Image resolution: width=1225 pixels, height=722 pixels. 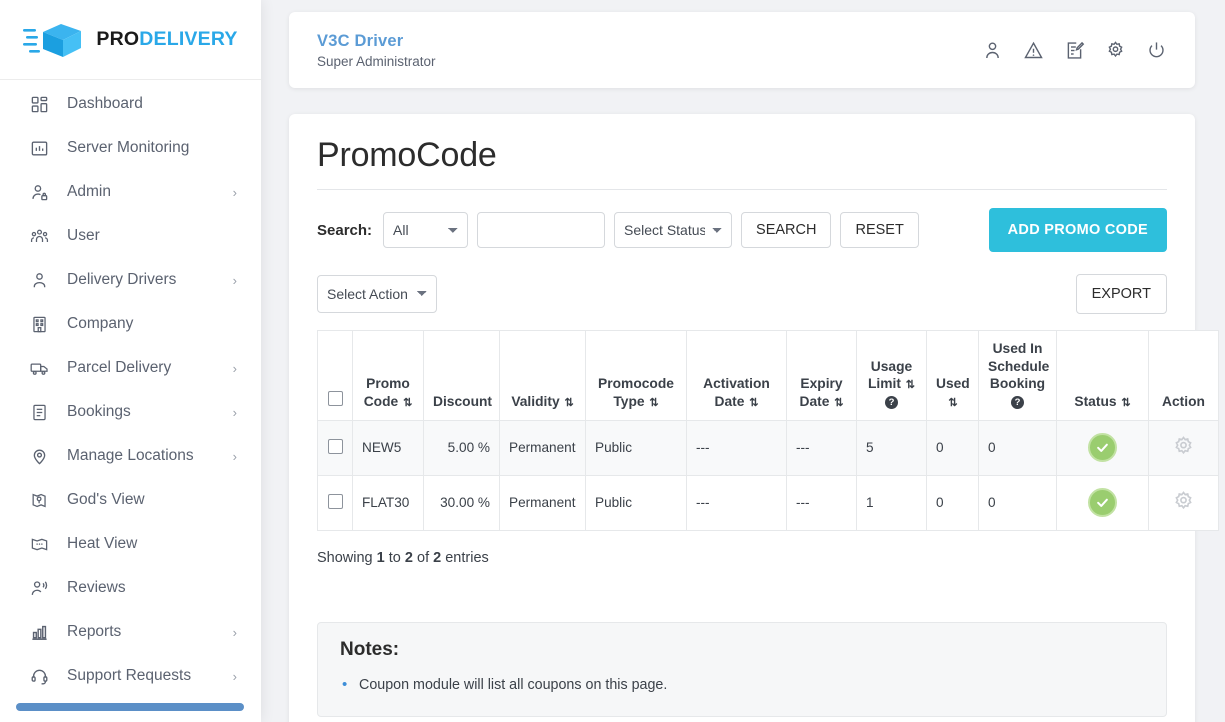 I want to click on col-expiry-date: Expiry Date ⇅, so click(x=821, y=375).